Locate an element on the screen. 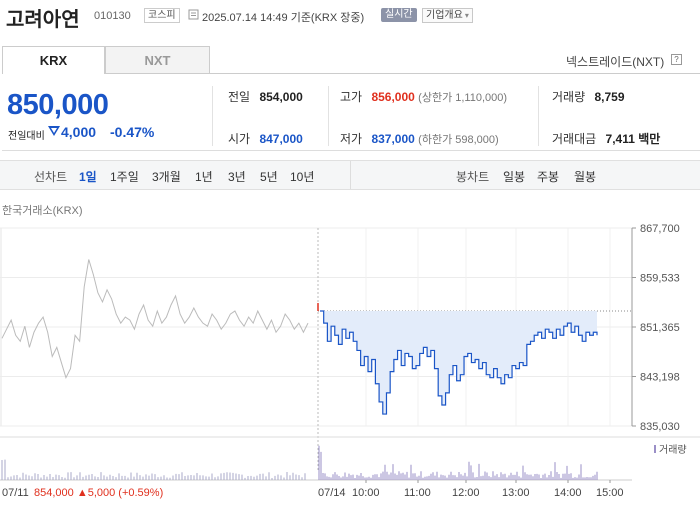 The image size is (700, 505). x-tick-label: 07/14 is located at coordinates (332, 493).